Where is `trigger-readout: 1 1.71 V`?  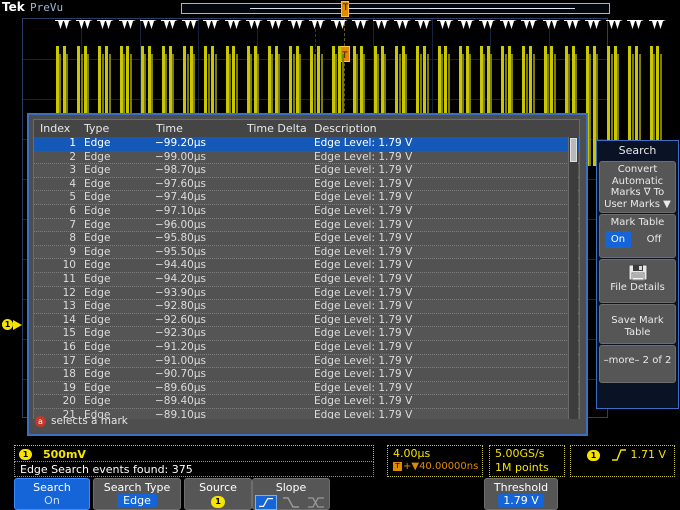 trigger-readout: 1 1.71 V is located at coordinates (622, 461).